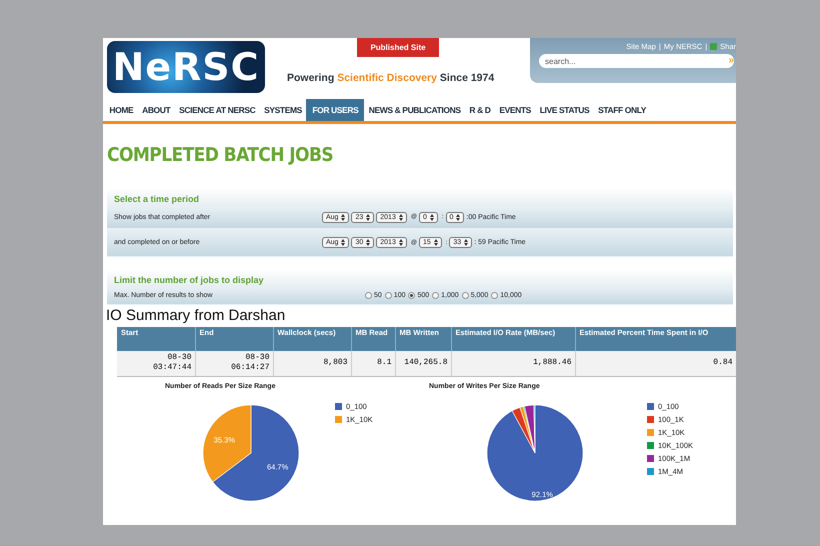 Image resolution: width=820 pixels, height=546 pixels. Describe the element at coordinates (423, 363) in the screenshot. I see `table-cell: 140,265.8` at that location.